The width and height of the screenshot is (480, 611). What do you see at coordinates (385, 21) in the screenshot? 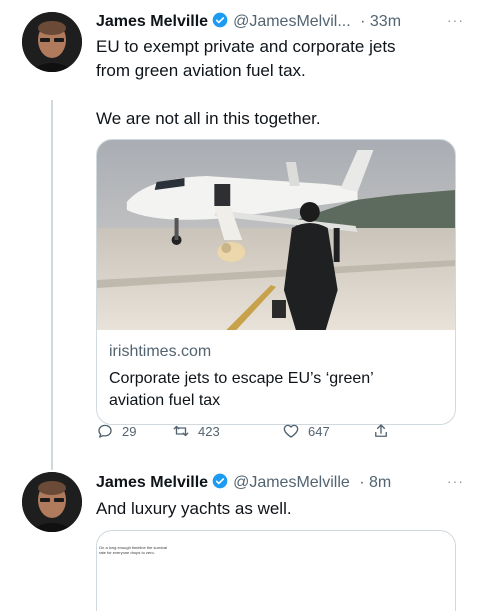
I see `tweet-time: 33m` at bounding box center [385, 21].